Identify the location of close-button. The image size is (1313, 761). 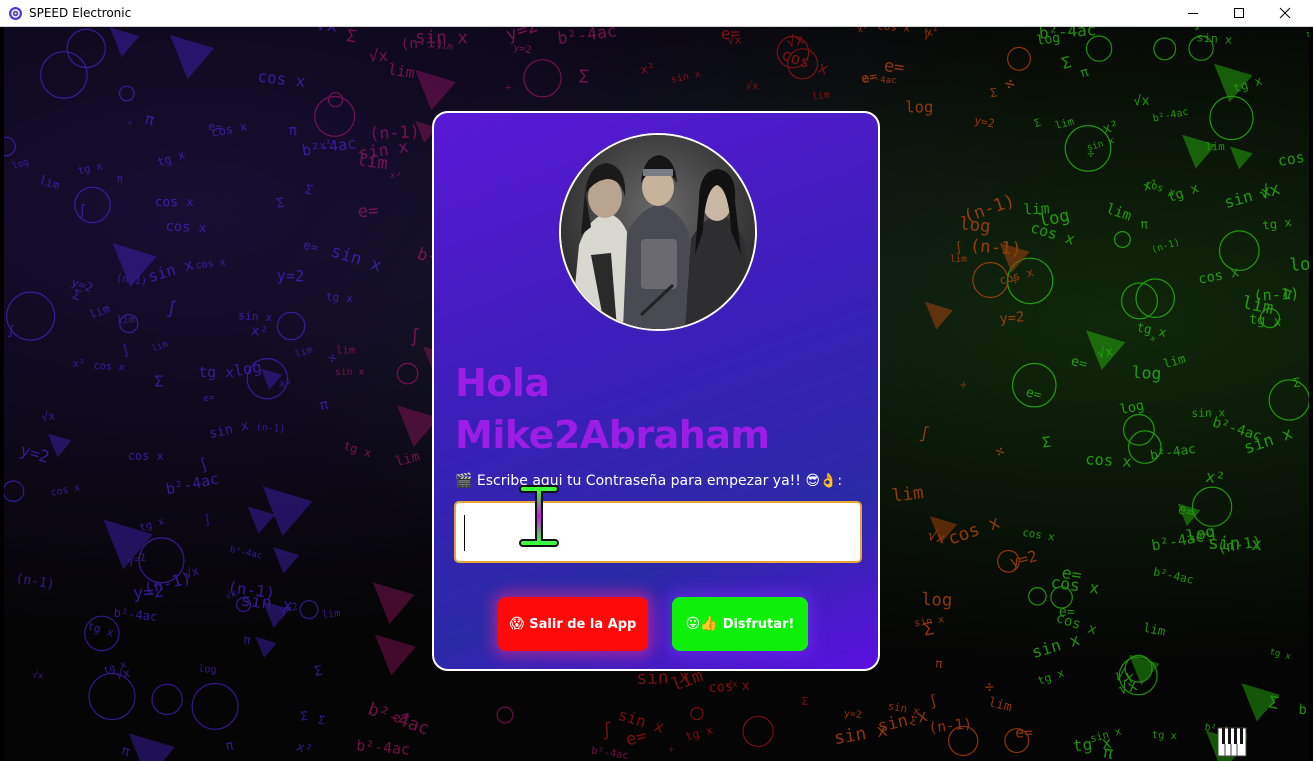
(1285, 13).